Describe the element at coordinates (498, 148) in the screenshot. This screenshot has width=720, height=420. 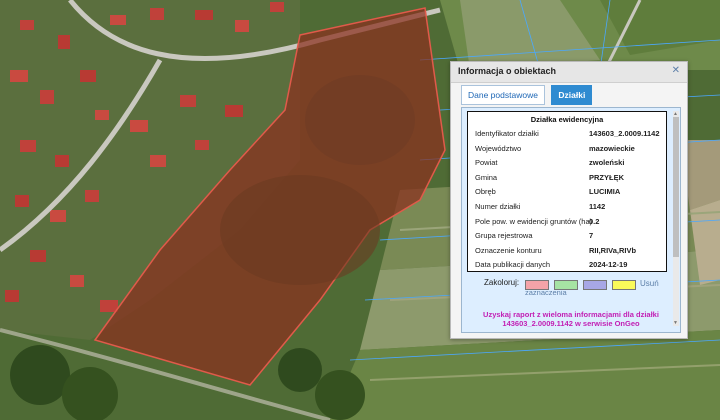
I see `attr-label: Województwo` at that location.